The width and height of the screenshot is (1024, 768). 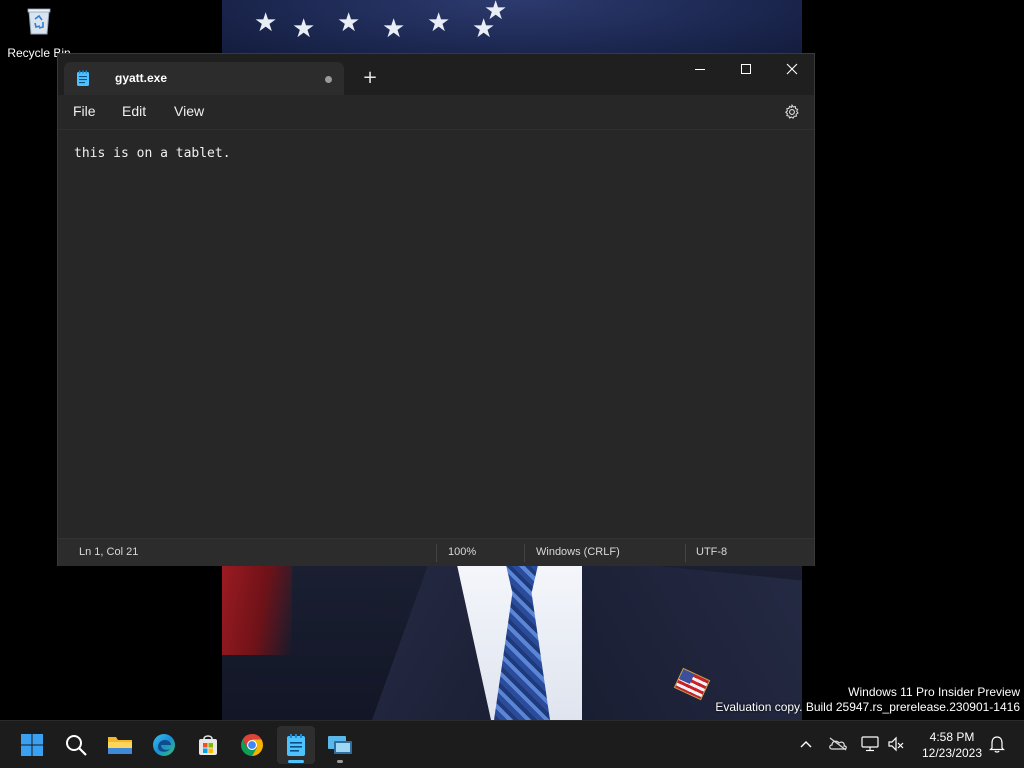 I want to click on recycle-bin-icon, so click(x=39, y=21).